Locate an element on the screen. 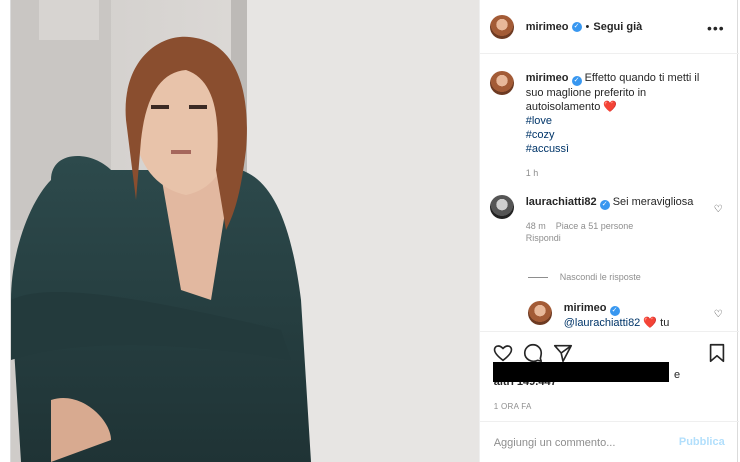 The height and width of the screenshot is (462, 740). reply-heart-emoji: ❤️ is located at coordinates (650, 323).